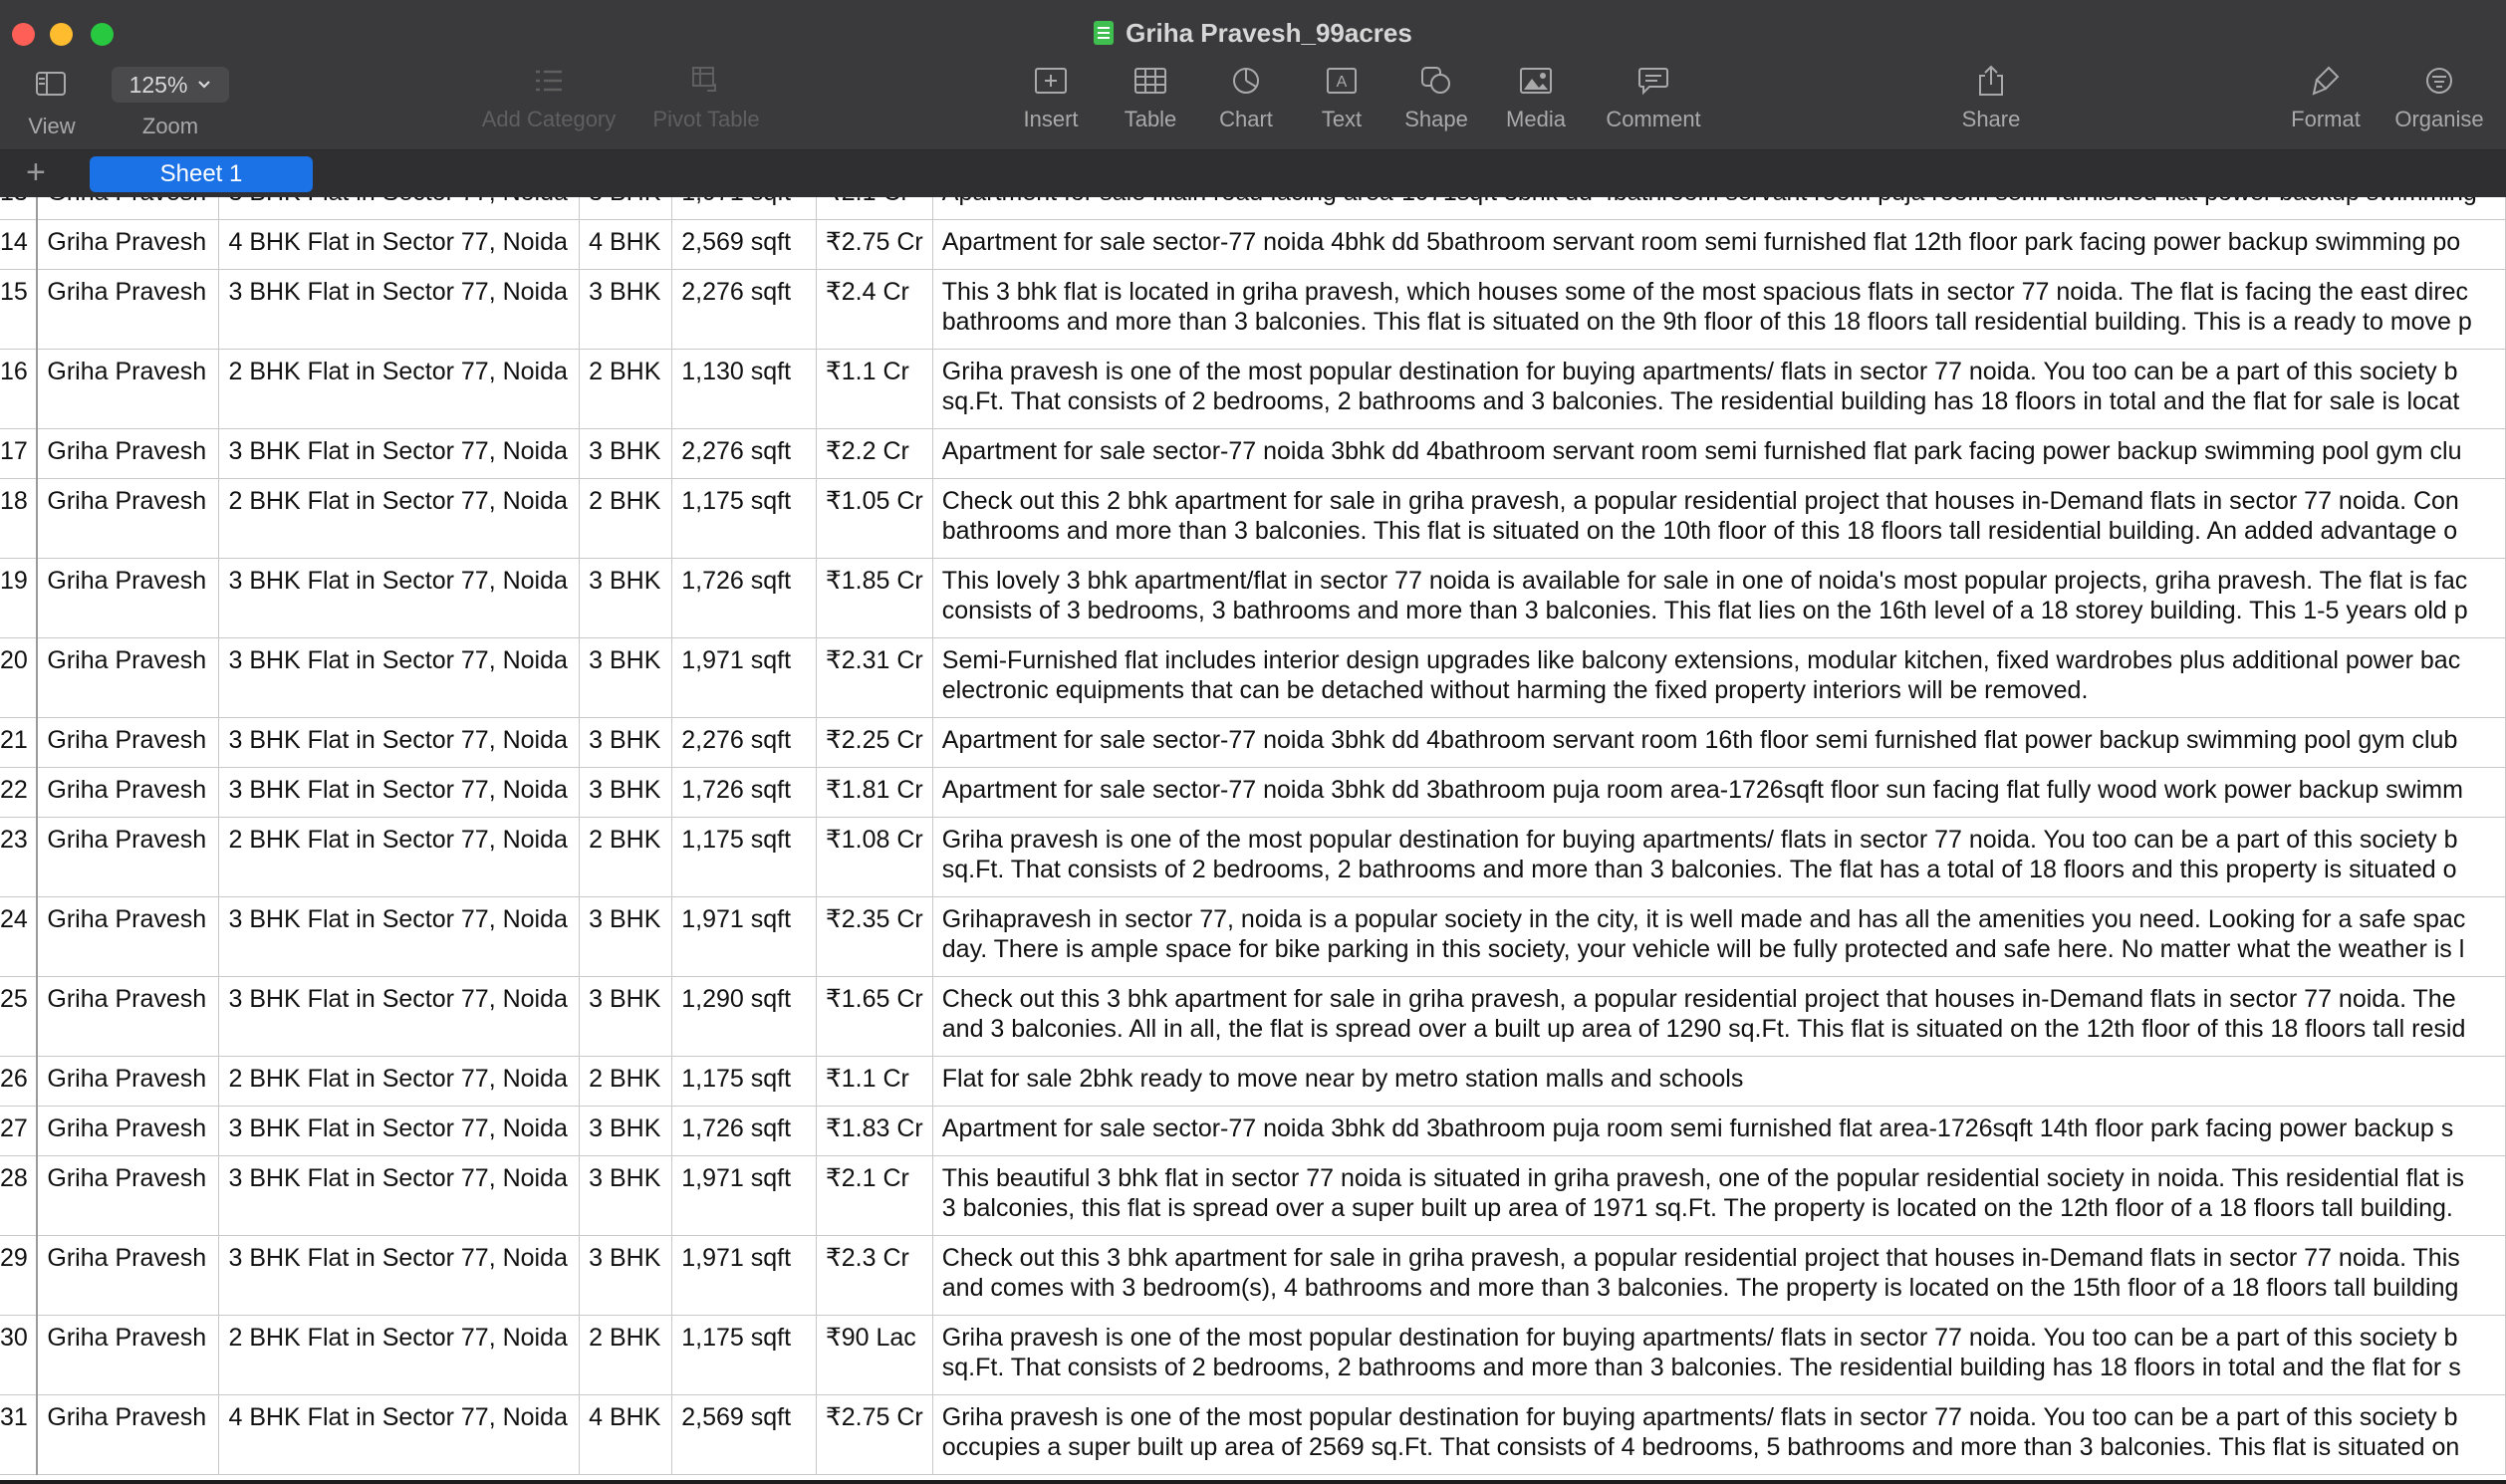  Describe the element at coordinates (549, 97) in the screenshot. I see `add-category-button: Add Category` at that location.